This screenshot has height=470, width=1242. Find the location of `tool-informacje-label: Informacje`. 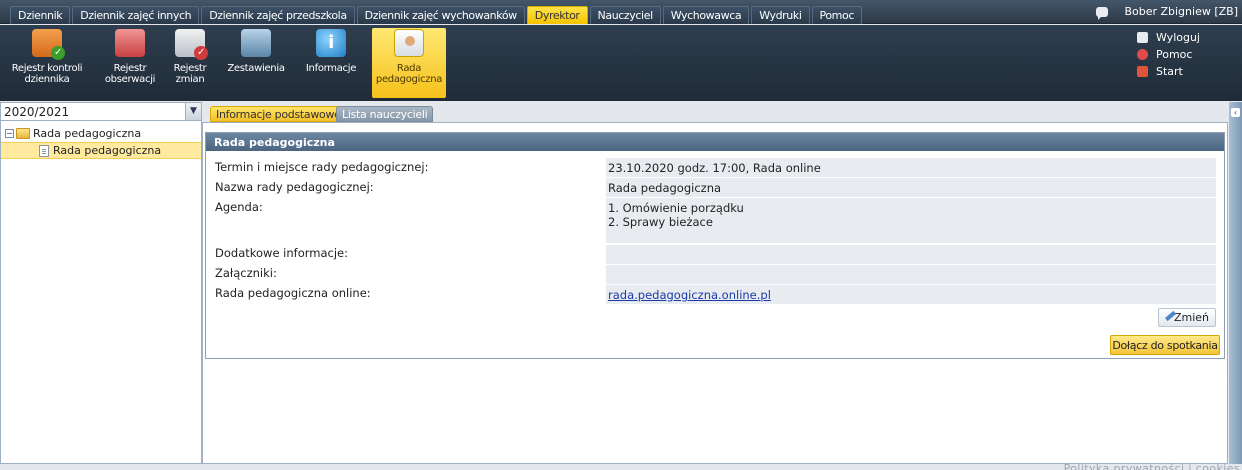

tool-informacje-label: Informacje is located at coordinates (331, 68).